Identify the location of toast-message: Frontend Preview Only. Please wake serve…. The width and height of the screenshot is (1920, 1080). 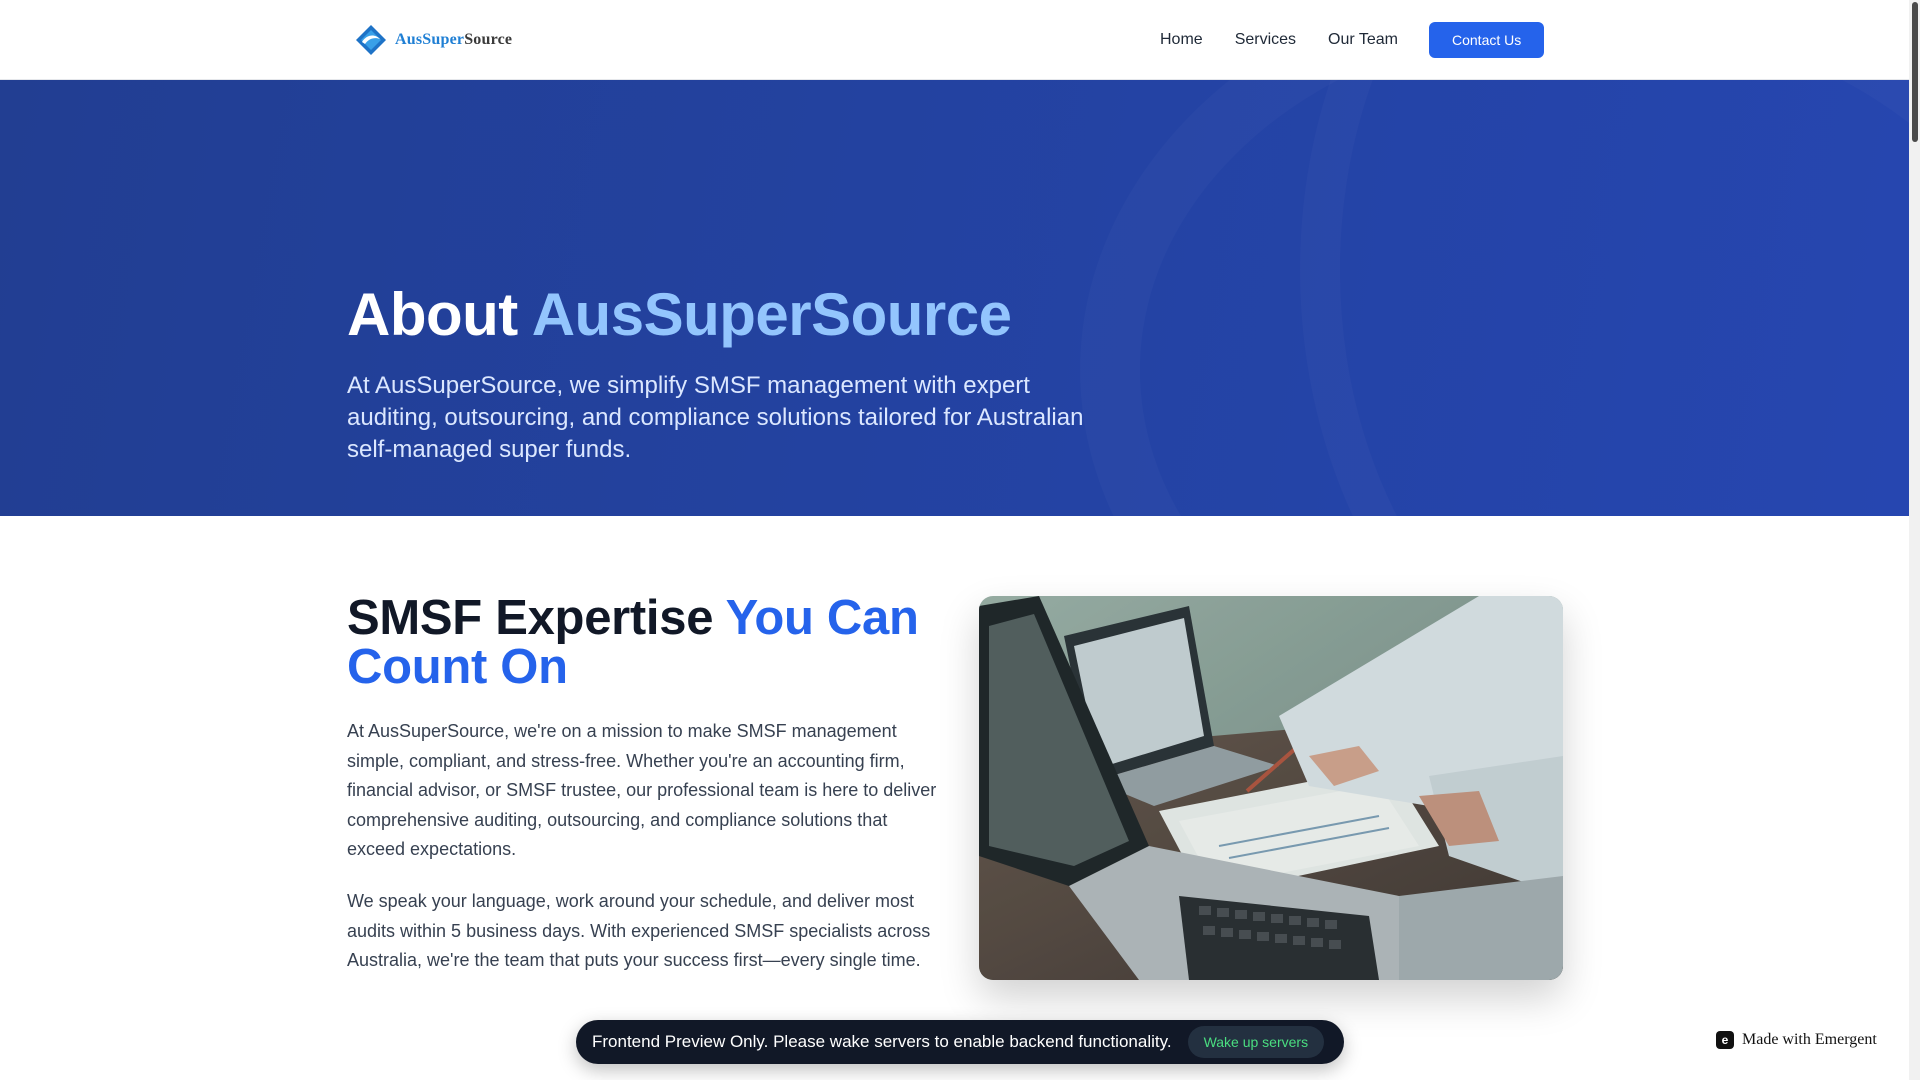
(882, 1041).